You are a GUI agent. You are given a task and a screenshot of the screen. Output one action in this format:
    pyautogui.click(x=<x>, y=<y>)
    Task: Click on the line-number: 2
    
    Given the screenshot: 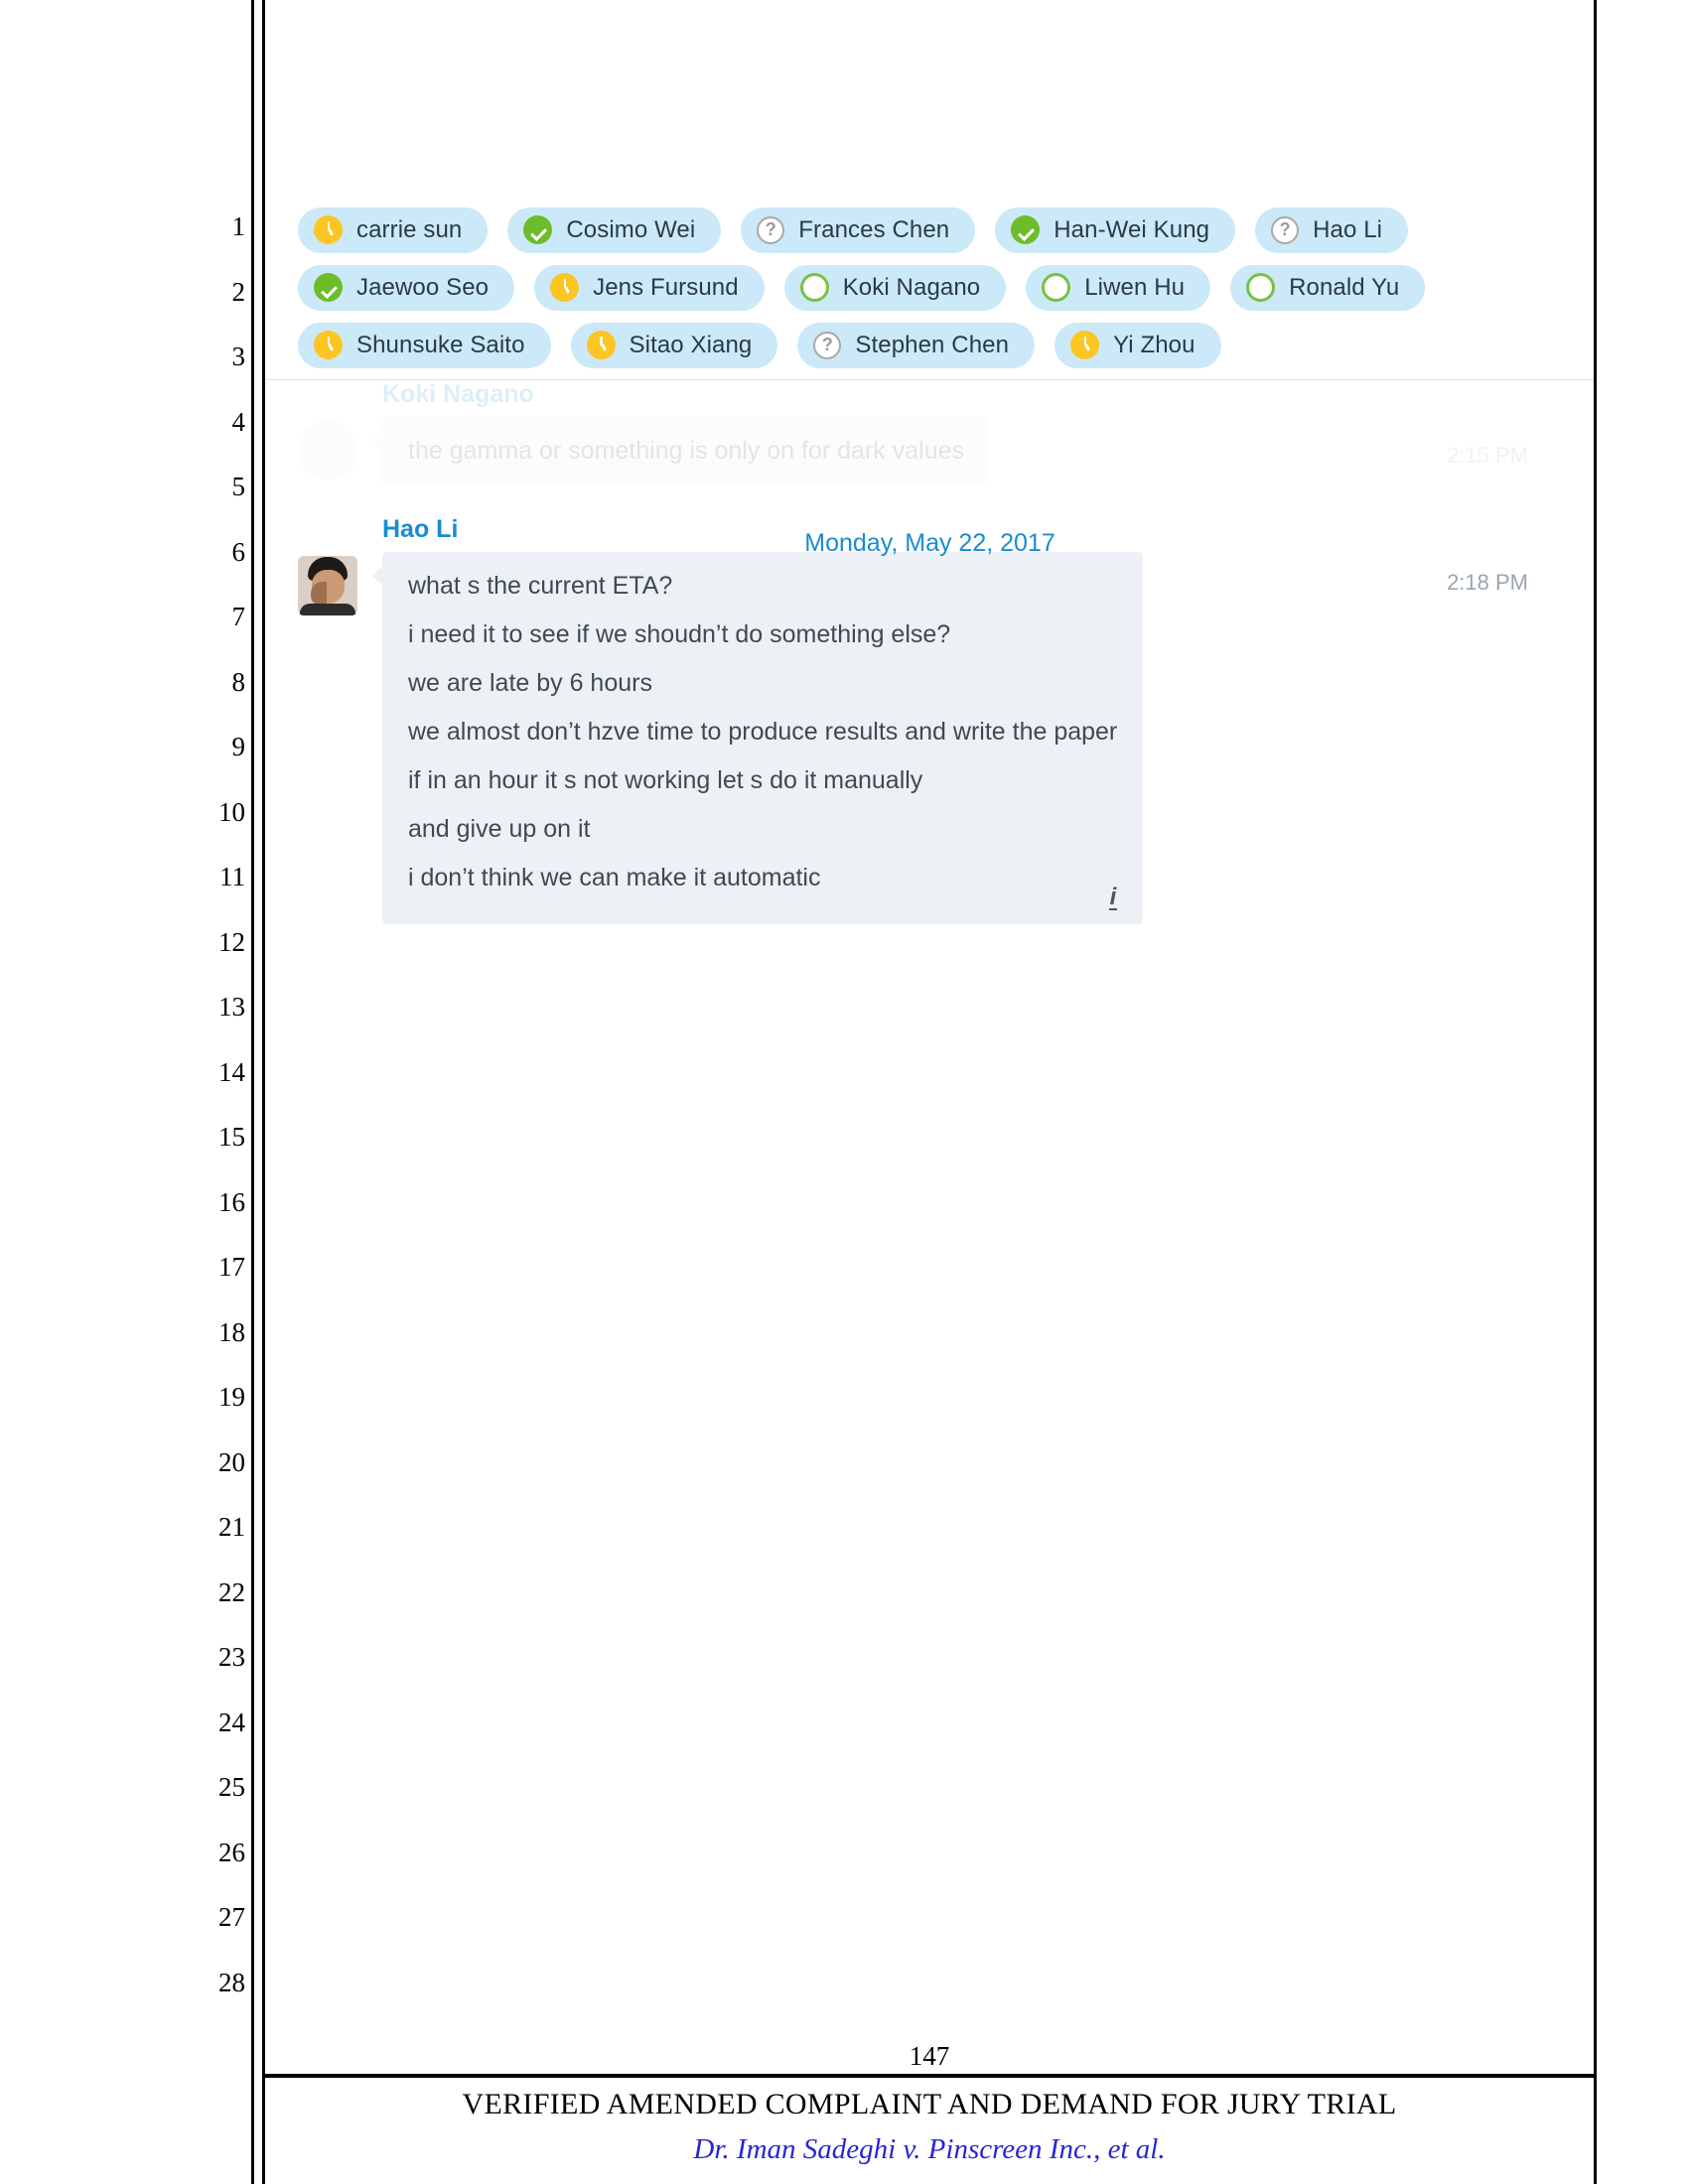 What is the action you would take?
    pyautogui.click(x=238, y=291)
    